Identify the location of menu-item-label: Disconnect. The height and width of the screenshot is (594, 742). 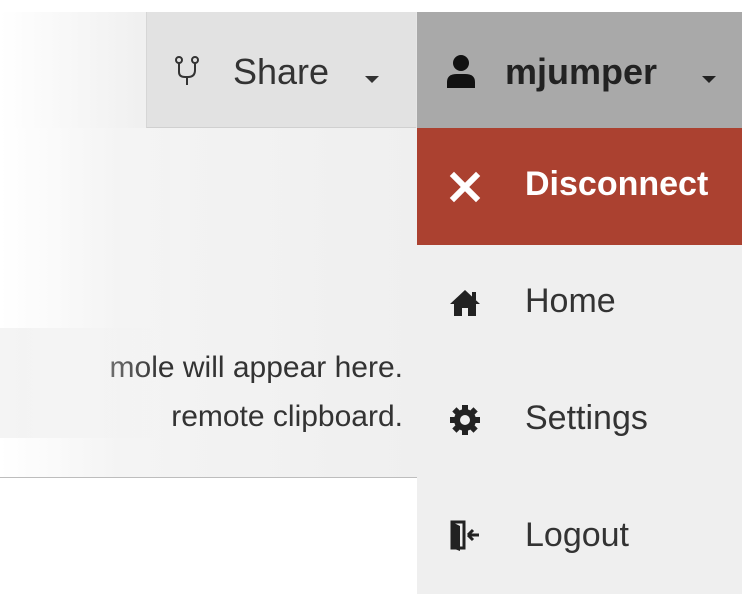
(617, 184).